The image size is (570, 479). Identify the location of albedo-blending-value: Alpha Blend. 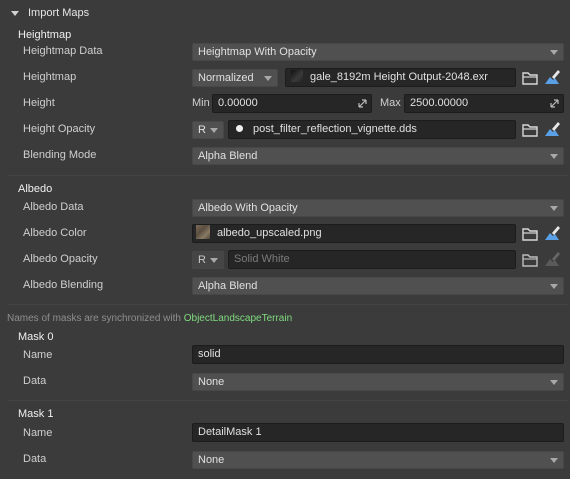
(228, 286).